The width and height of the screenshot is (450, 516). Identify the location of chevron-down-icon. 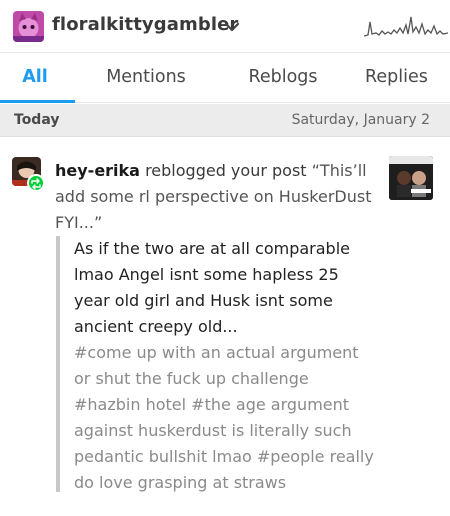
(232, 27).